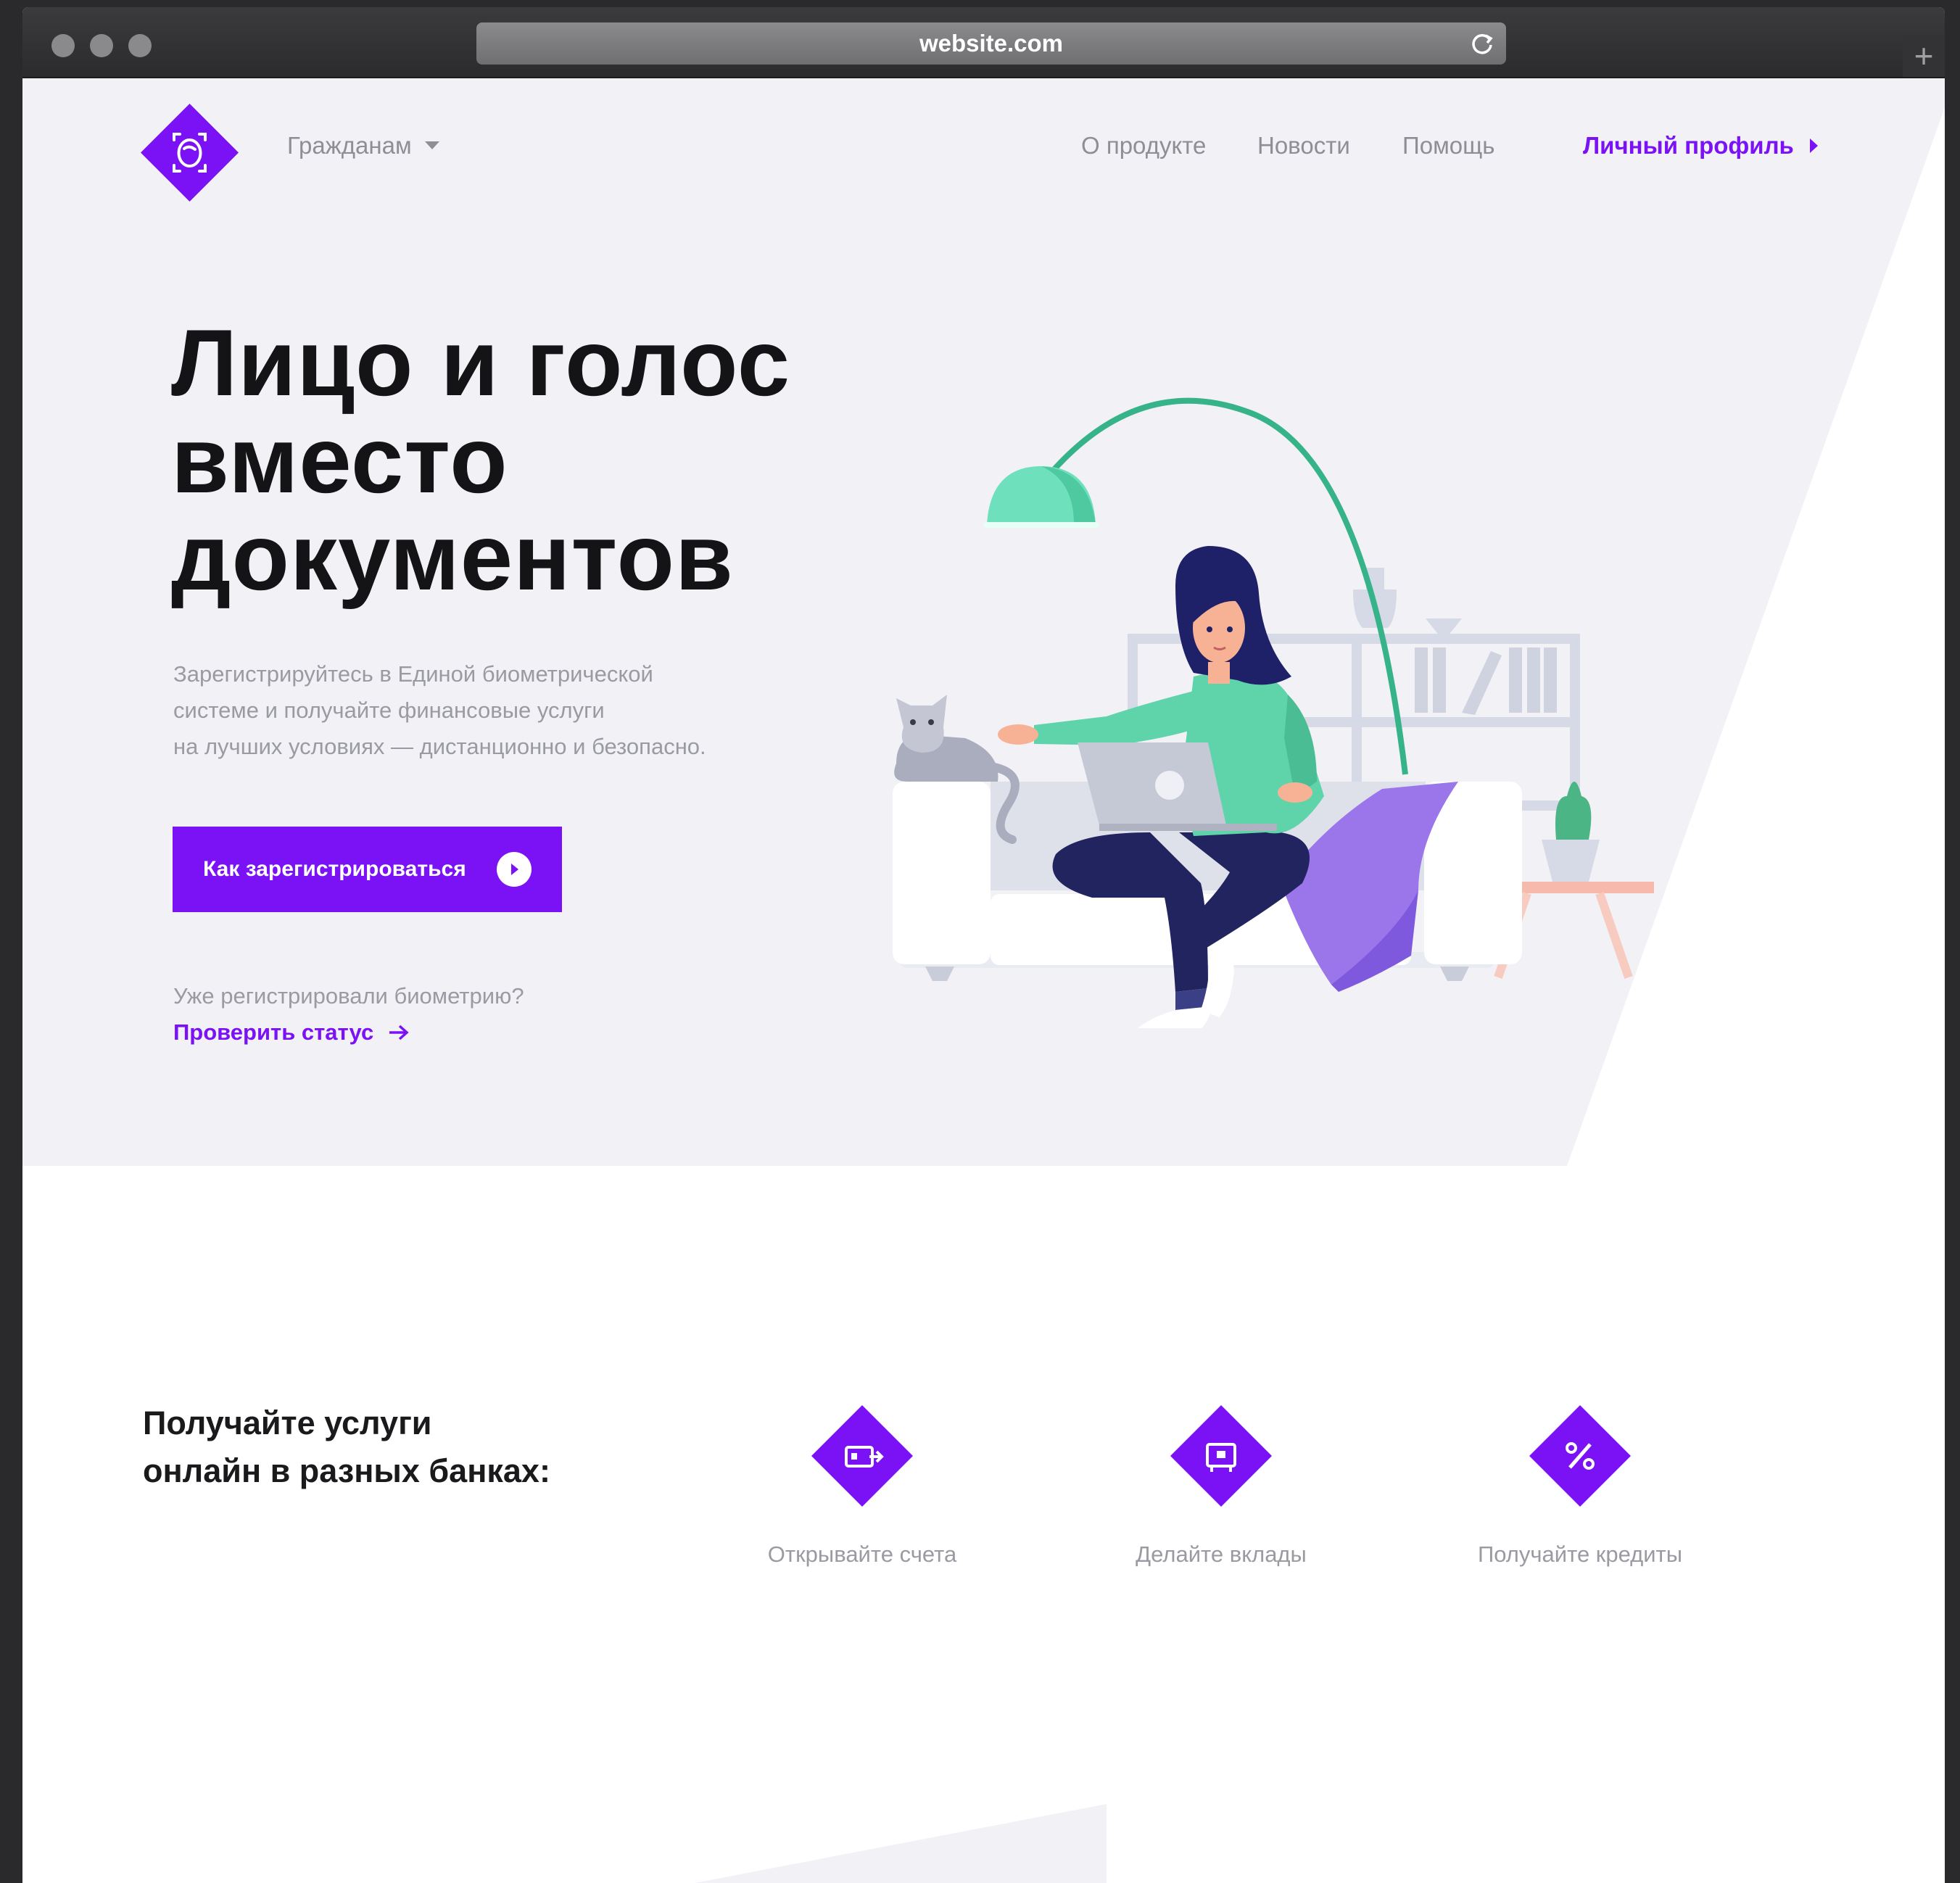 The image size is (1960, 1883). What do you see at coordinates (862, 1456) in the screenshot?
I see `card-transfer-icon` at bounding box center [862, 1456].